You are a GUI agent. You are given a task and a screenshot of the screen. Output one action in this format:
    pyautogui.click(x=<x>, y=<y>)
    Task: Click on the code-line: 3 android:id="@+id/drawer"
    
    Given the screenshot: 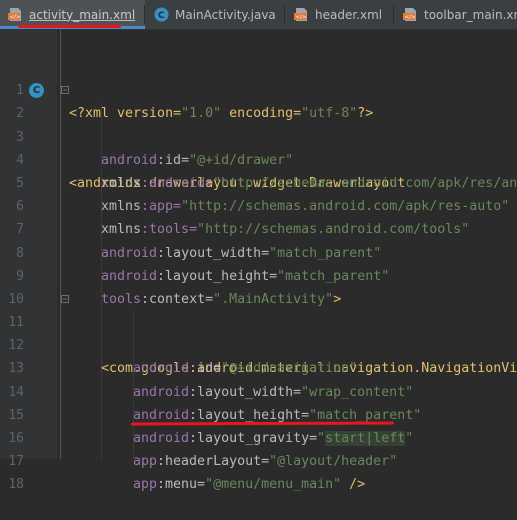 What is the action you would take?
    pyautogui.click(x=258, y=135)
    